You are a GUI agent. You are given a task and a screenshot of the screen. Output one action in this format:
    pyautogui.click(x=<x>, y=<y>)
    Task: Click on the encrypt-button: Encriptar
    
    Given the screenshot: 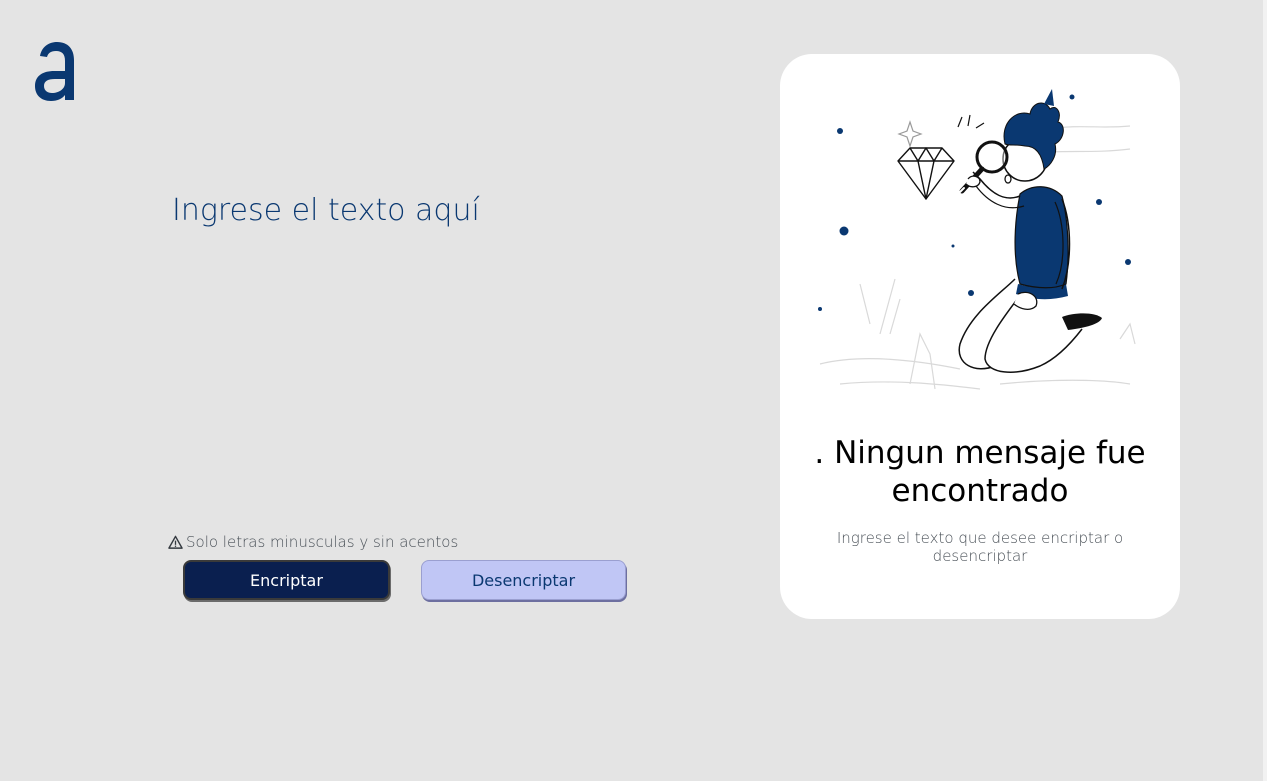 What is the action you would take?
    pyautogui.click(x=286, y=580)
    